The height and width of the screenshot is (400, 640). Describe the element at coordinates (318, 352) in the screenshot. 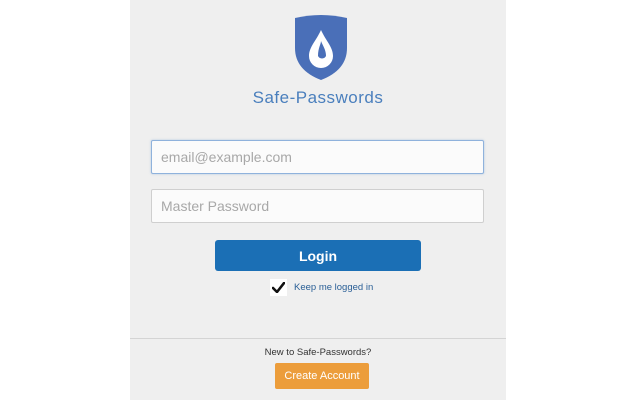

I see `signup-prompt: New to Safe-Passwords?` at that location.